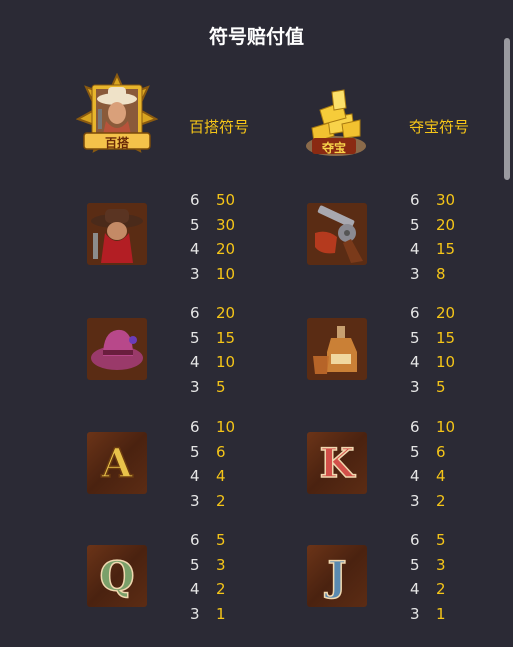  I want to click on wild-label: 百搭符号, so click(219, 127).